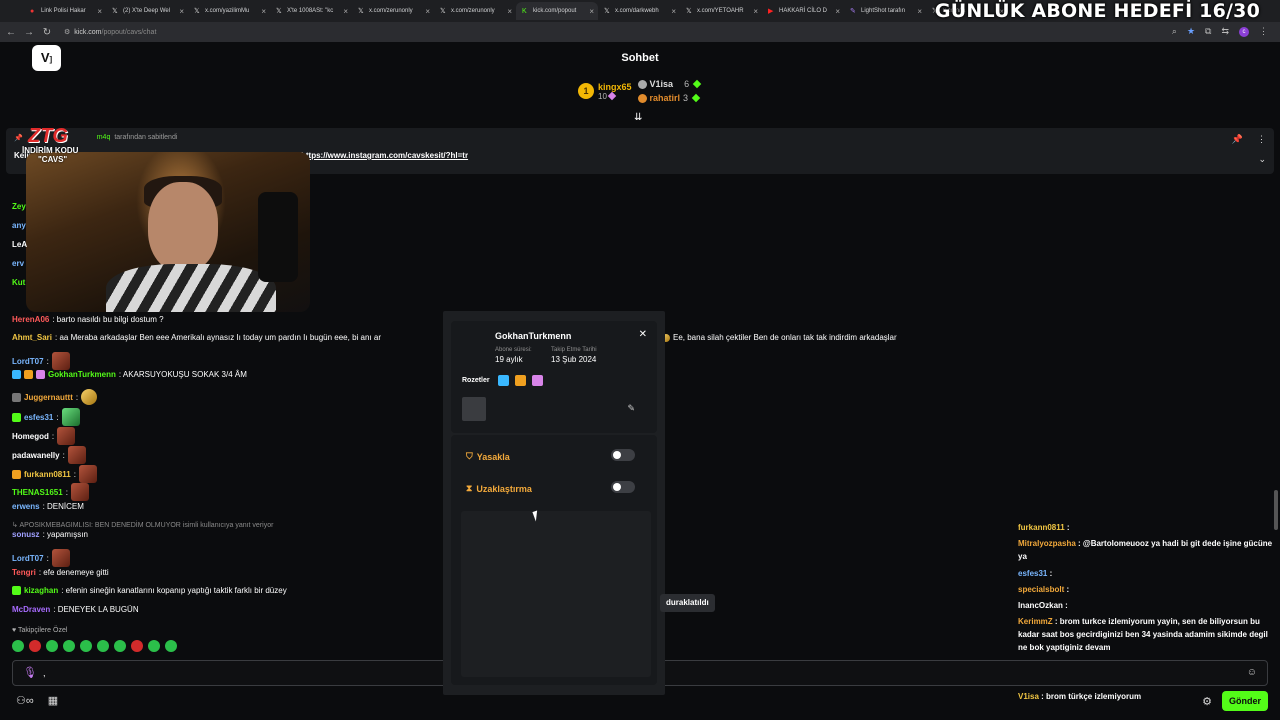 The image size is (1280, 720). Describe the element at coordinates (16, 474) in the screenshot. I see `user-badge-icon` at that location.